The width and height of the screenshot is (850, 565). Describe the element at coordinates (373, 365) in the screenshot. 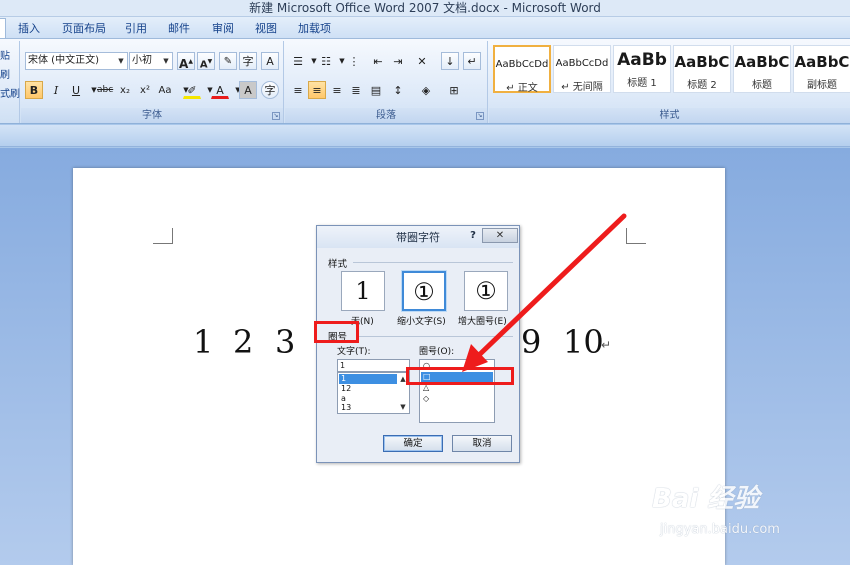

I see `text-input: 1` at that location.